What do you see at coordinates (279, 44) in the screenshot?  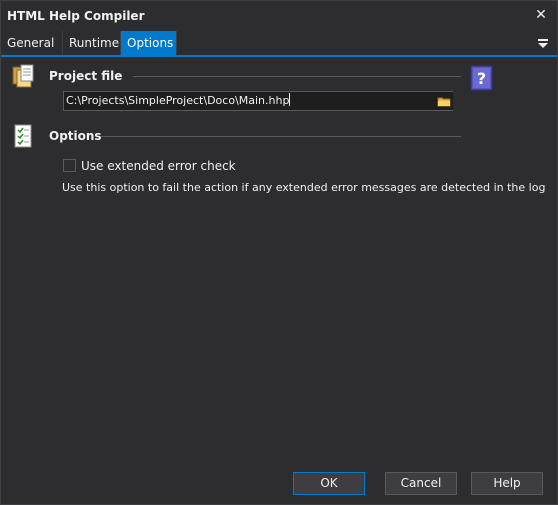 I see `tab-strip: General Runtime Options` at bounding box center [279, 44].